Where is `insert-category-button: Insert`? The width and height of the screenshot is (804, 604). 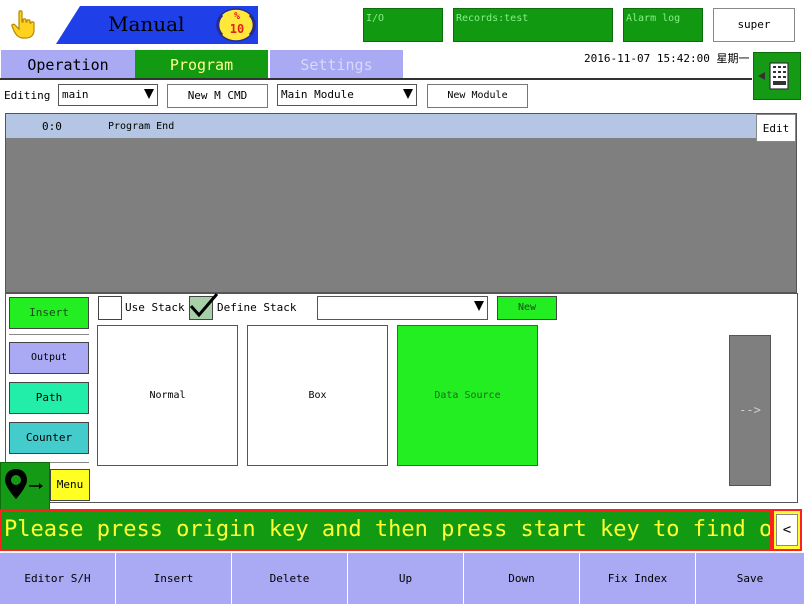 insert-category-button: Insert is located at coordinates (49, 313).